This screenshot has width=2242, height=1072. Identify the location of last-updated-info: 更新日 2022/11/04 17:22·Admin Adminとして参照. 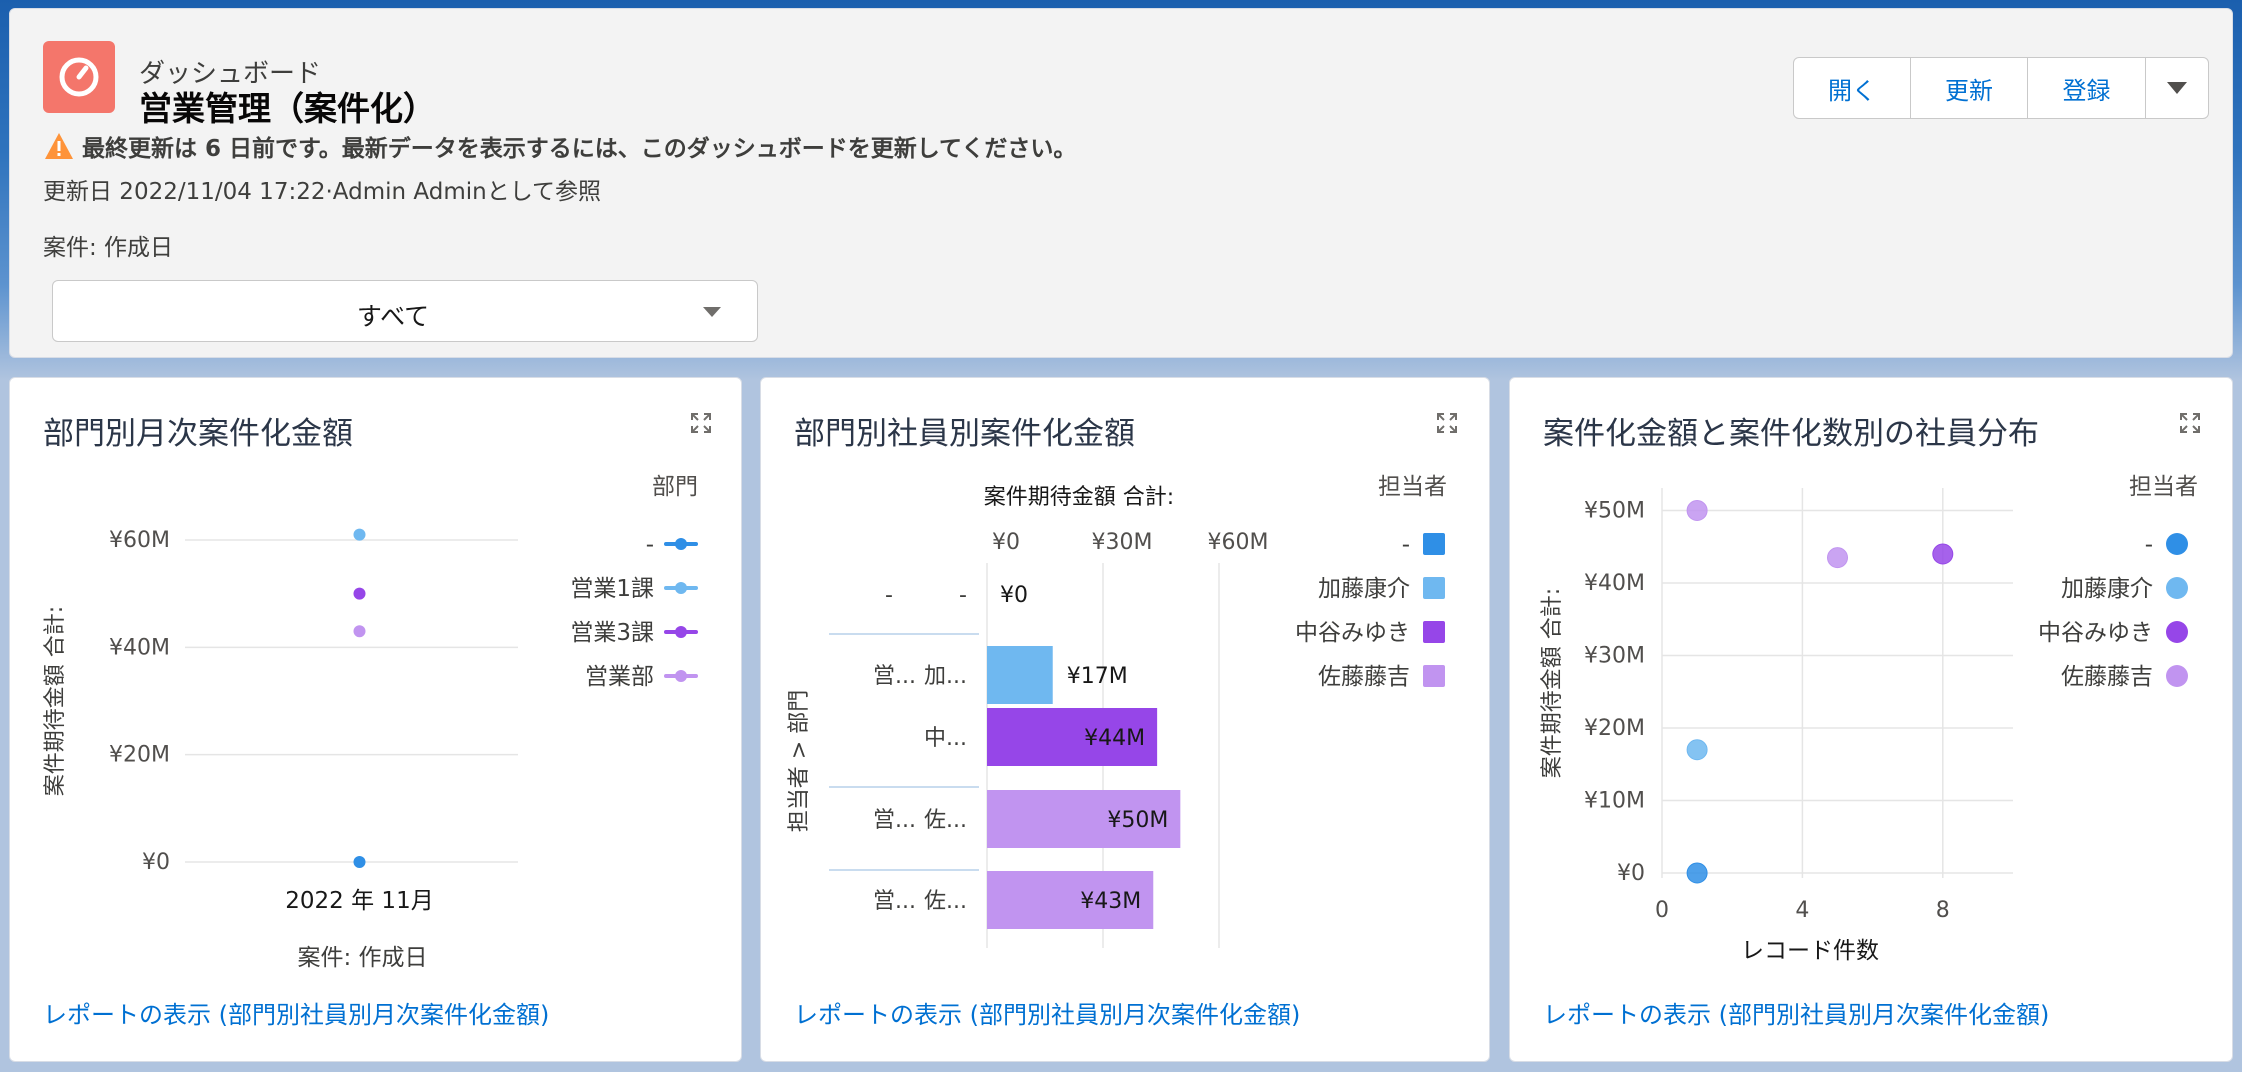
(322, 192).